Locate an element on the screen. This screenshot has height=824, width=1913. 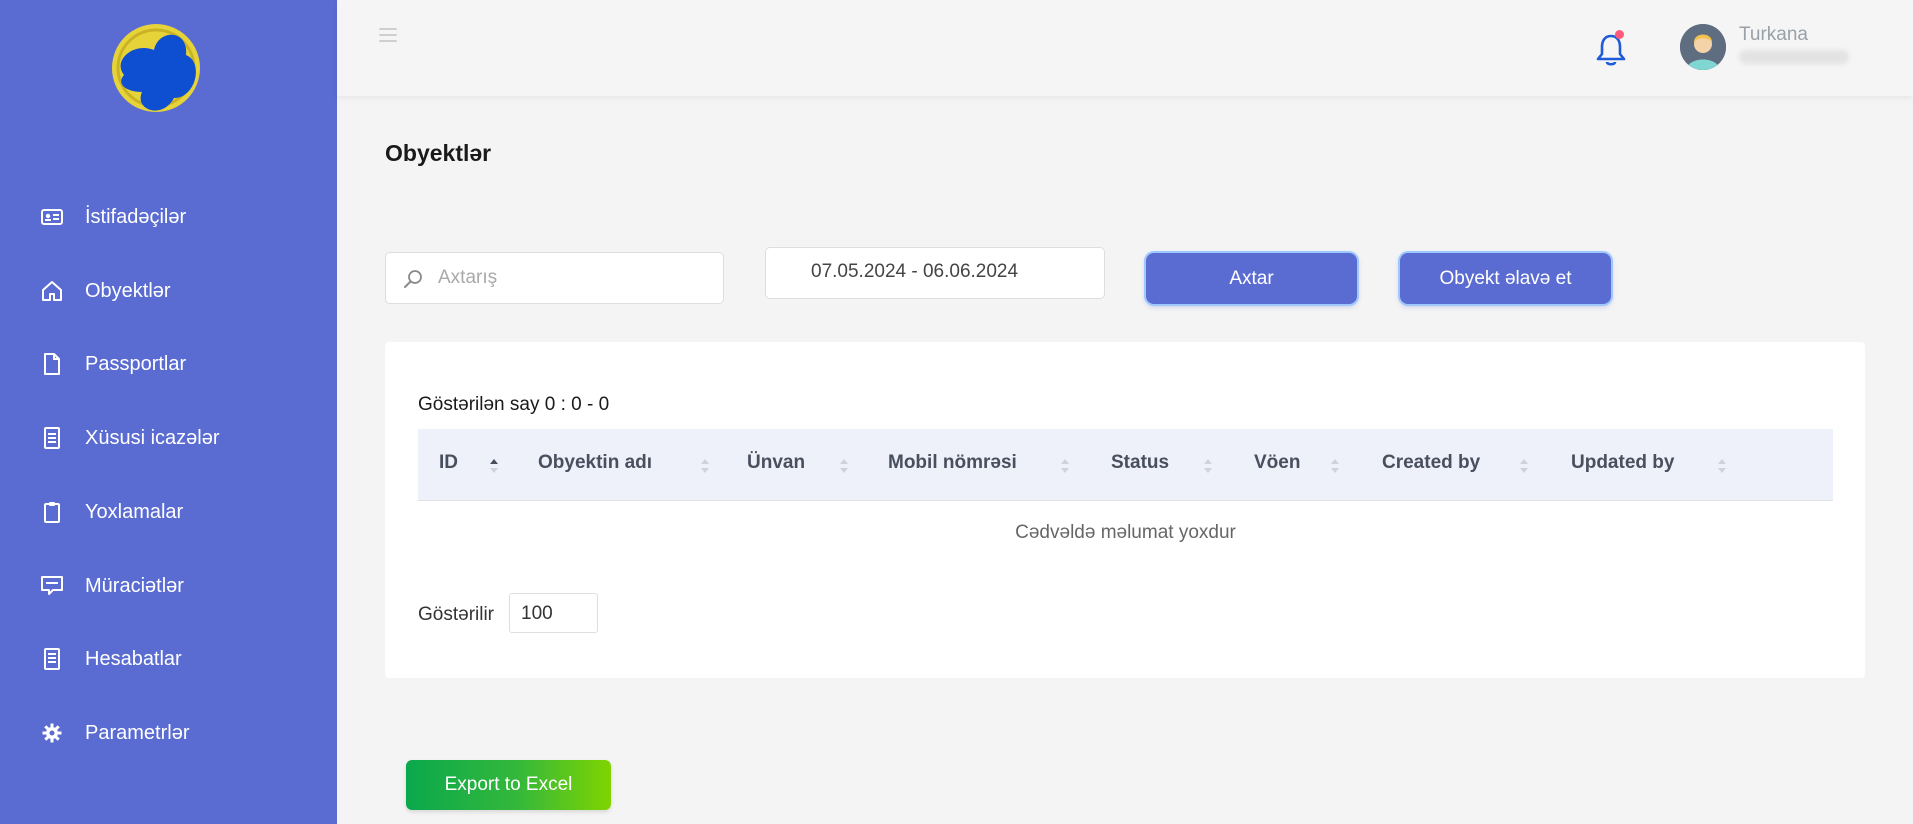
sidebar-item-passports: Passportlar is located at coordinates (168, 364).